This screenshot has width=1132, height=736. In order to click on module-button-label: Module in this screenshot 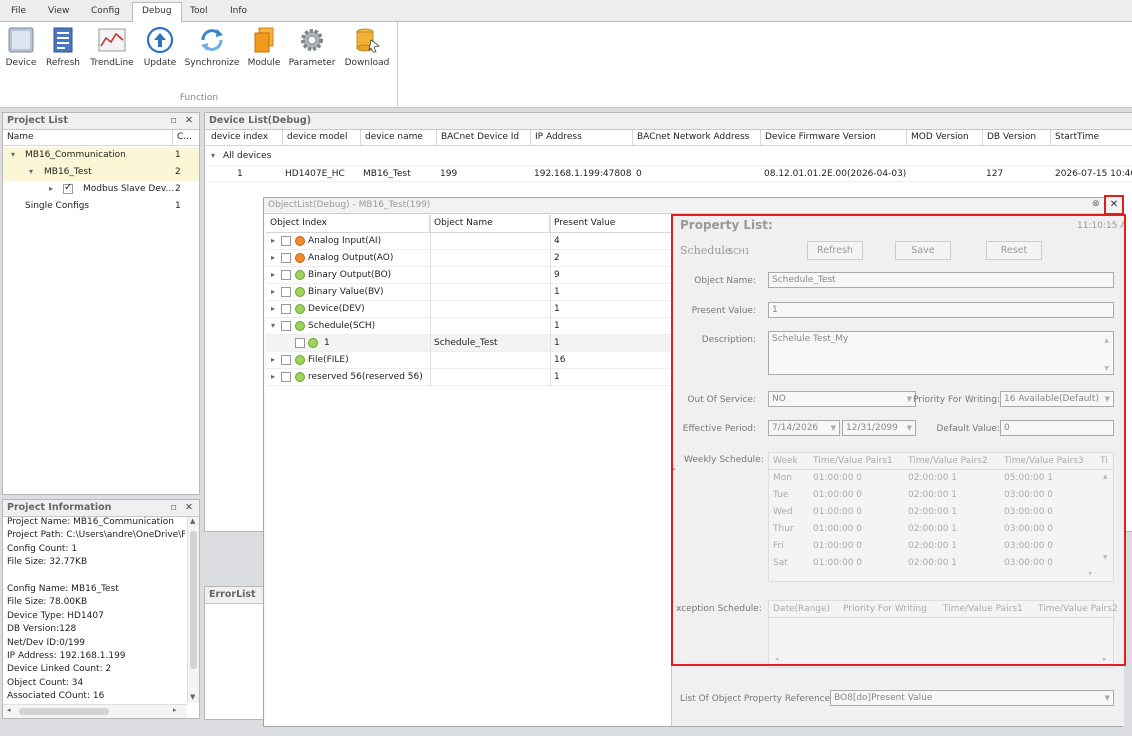, I will do `click(264, 63)`.